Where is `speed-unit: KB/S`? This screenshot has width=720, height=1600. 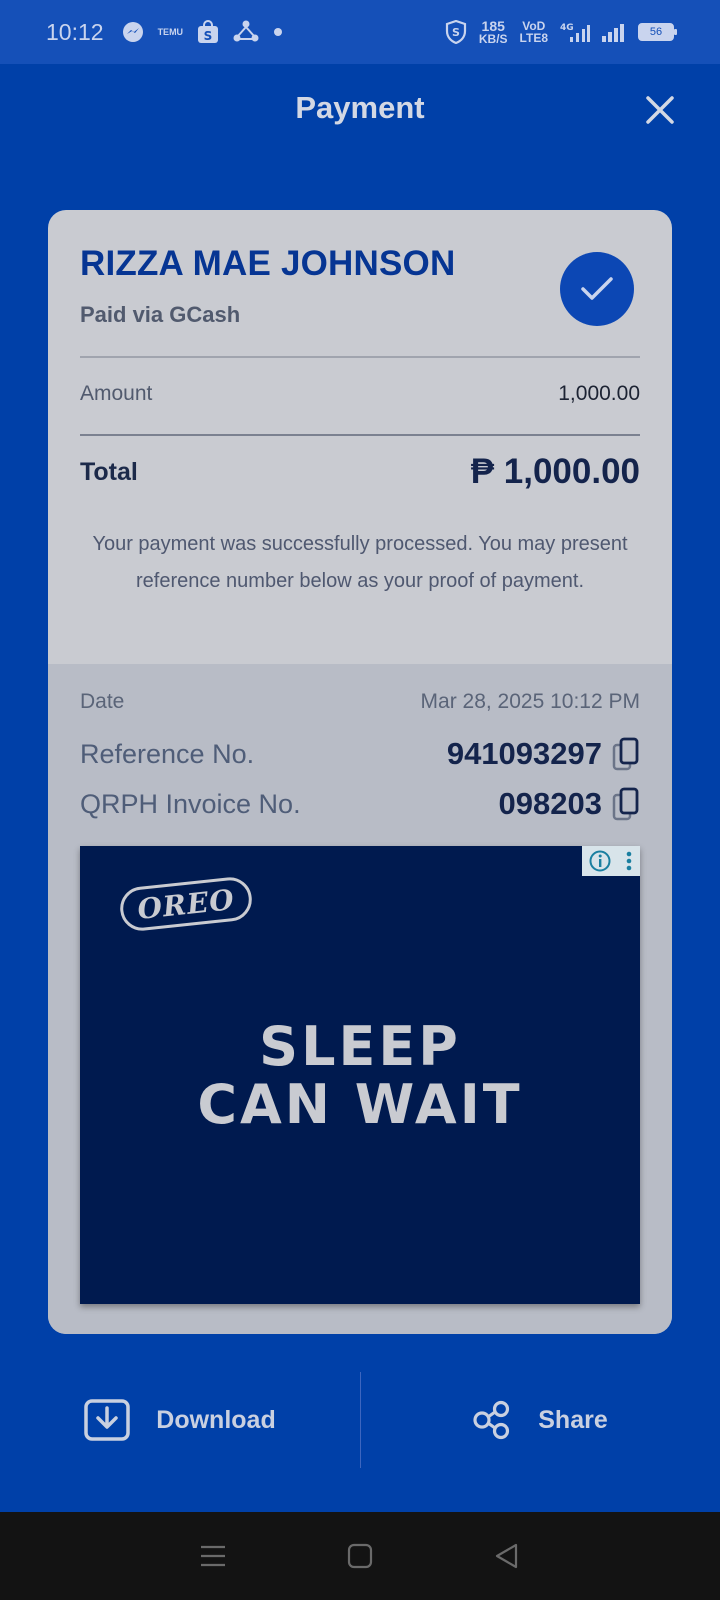 speed-unit: KB/S is located at coordinates (493, 38).